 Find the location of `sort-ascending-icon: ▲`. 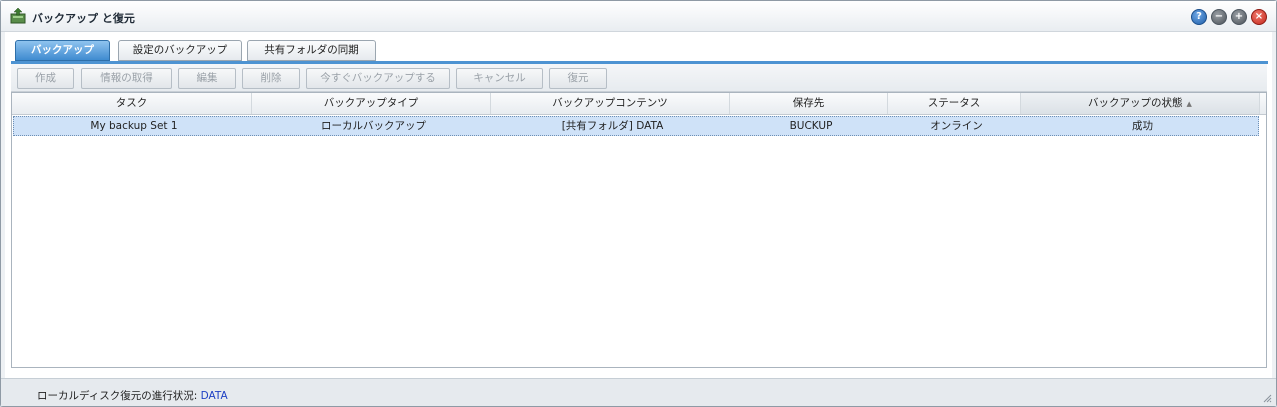

sort-ascending-icon: ▲ is located at coordinates (1189, 104).